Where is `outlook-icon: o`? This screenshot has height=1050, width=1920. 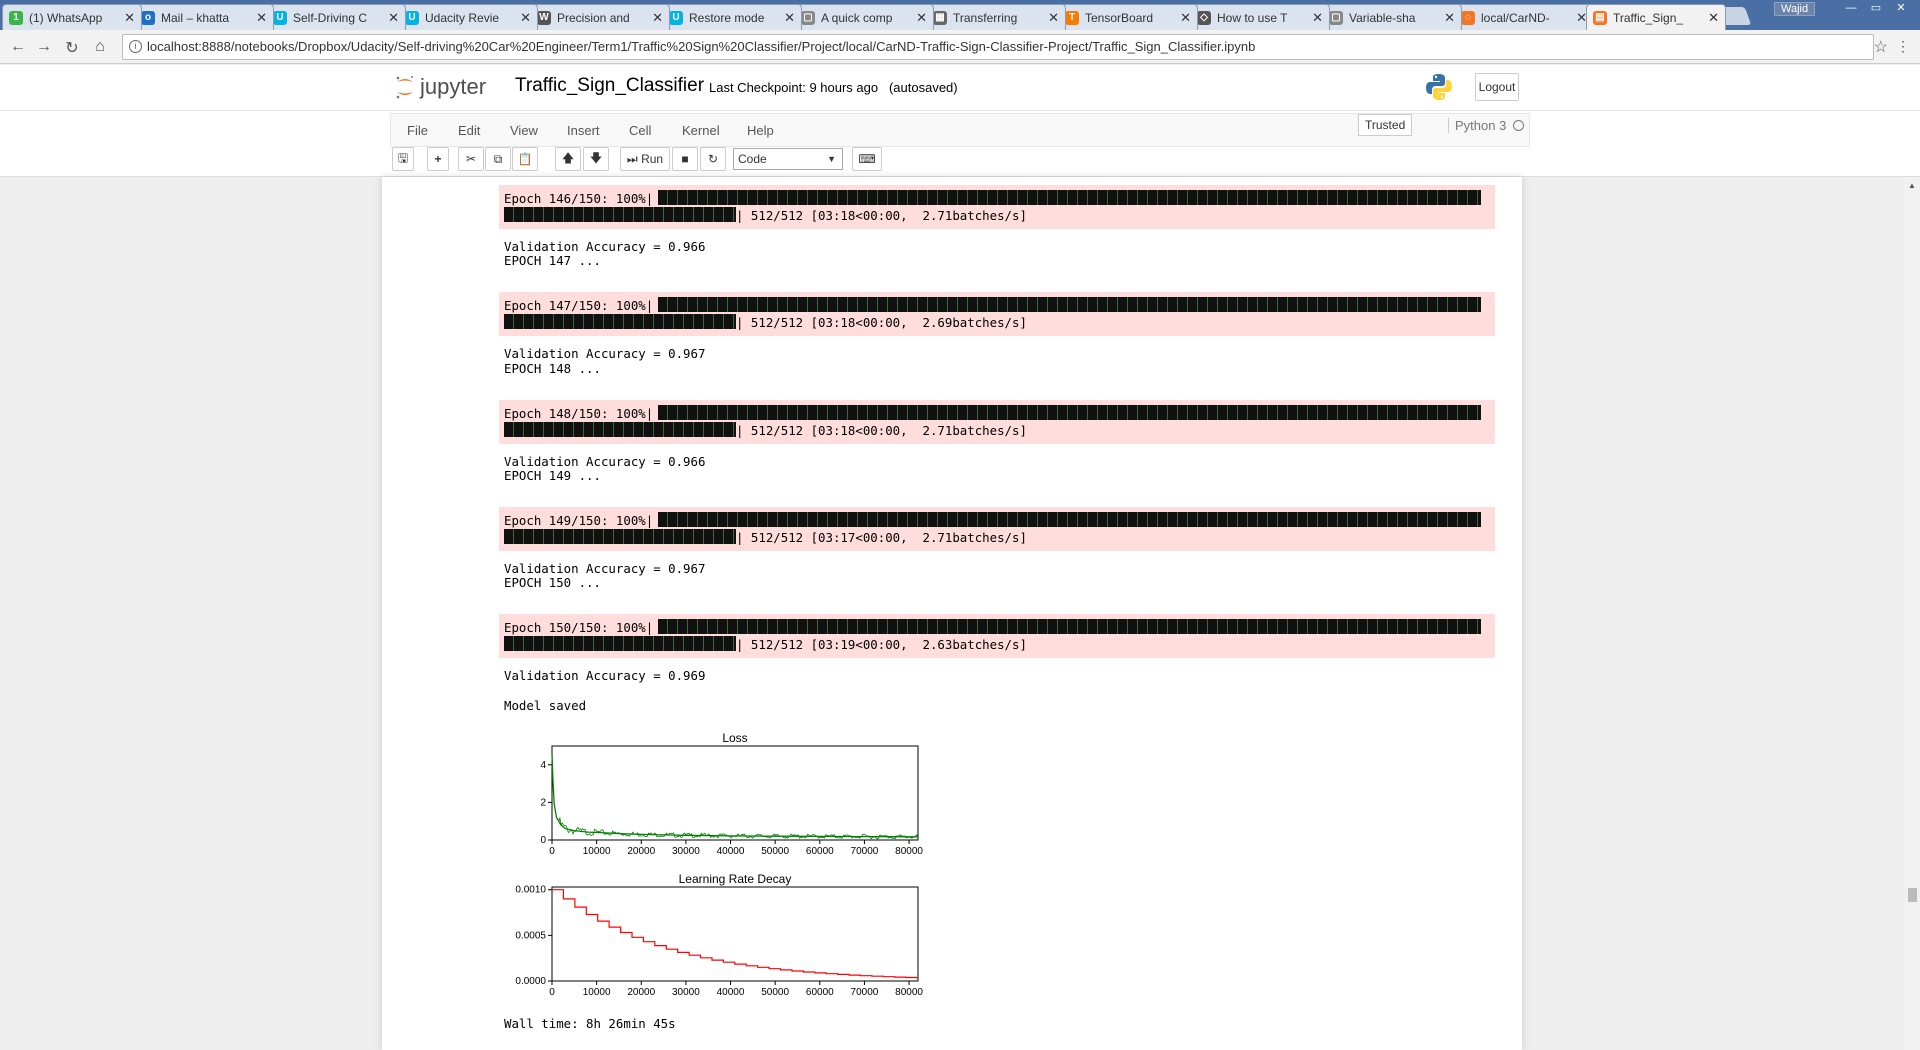
outlook-icon: o is located at coordinates (148, 17).